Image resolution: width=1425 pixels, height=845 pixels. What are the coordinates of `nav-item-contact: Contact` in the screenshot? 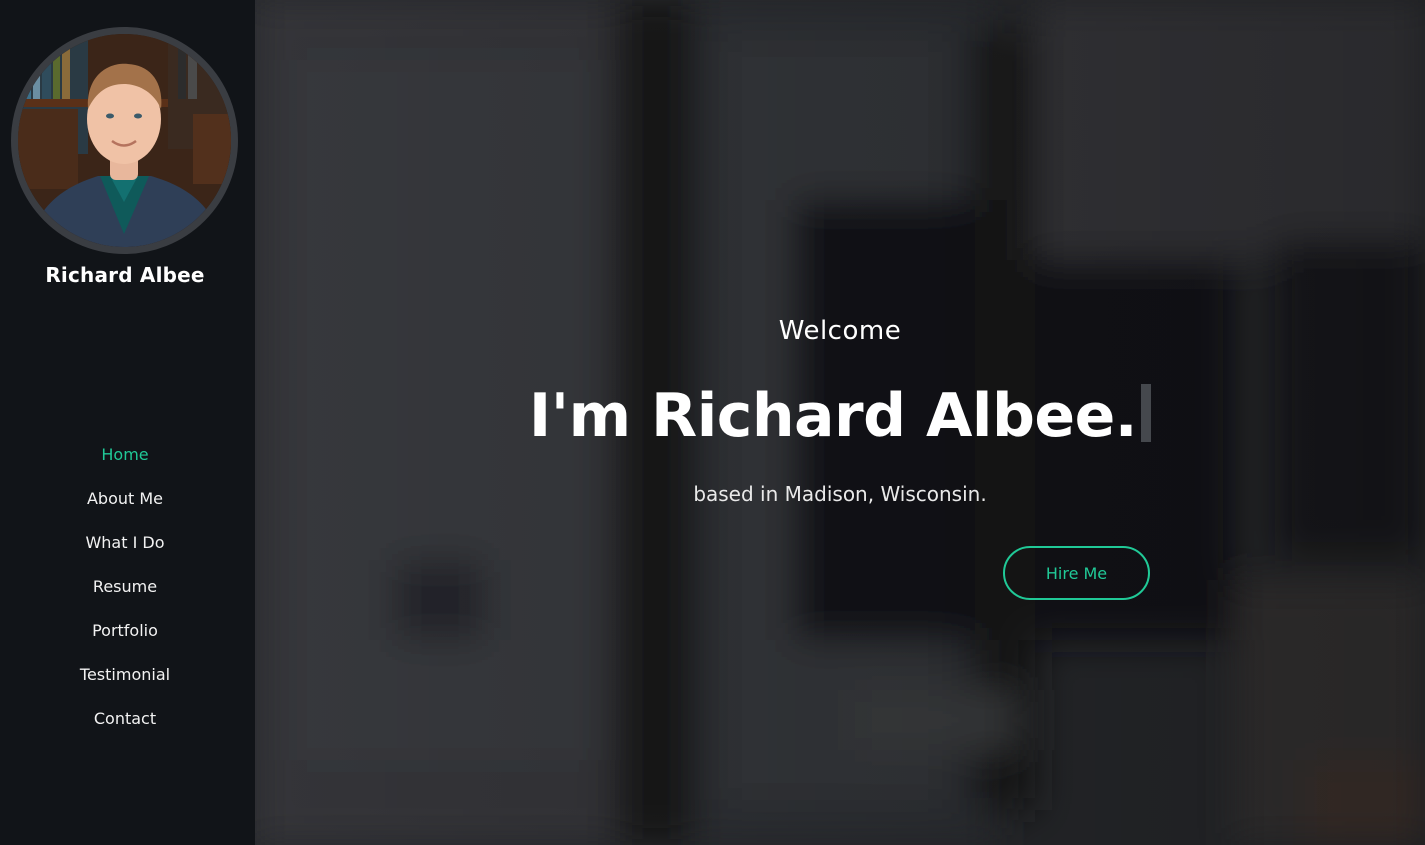 It's located at (125, 726).